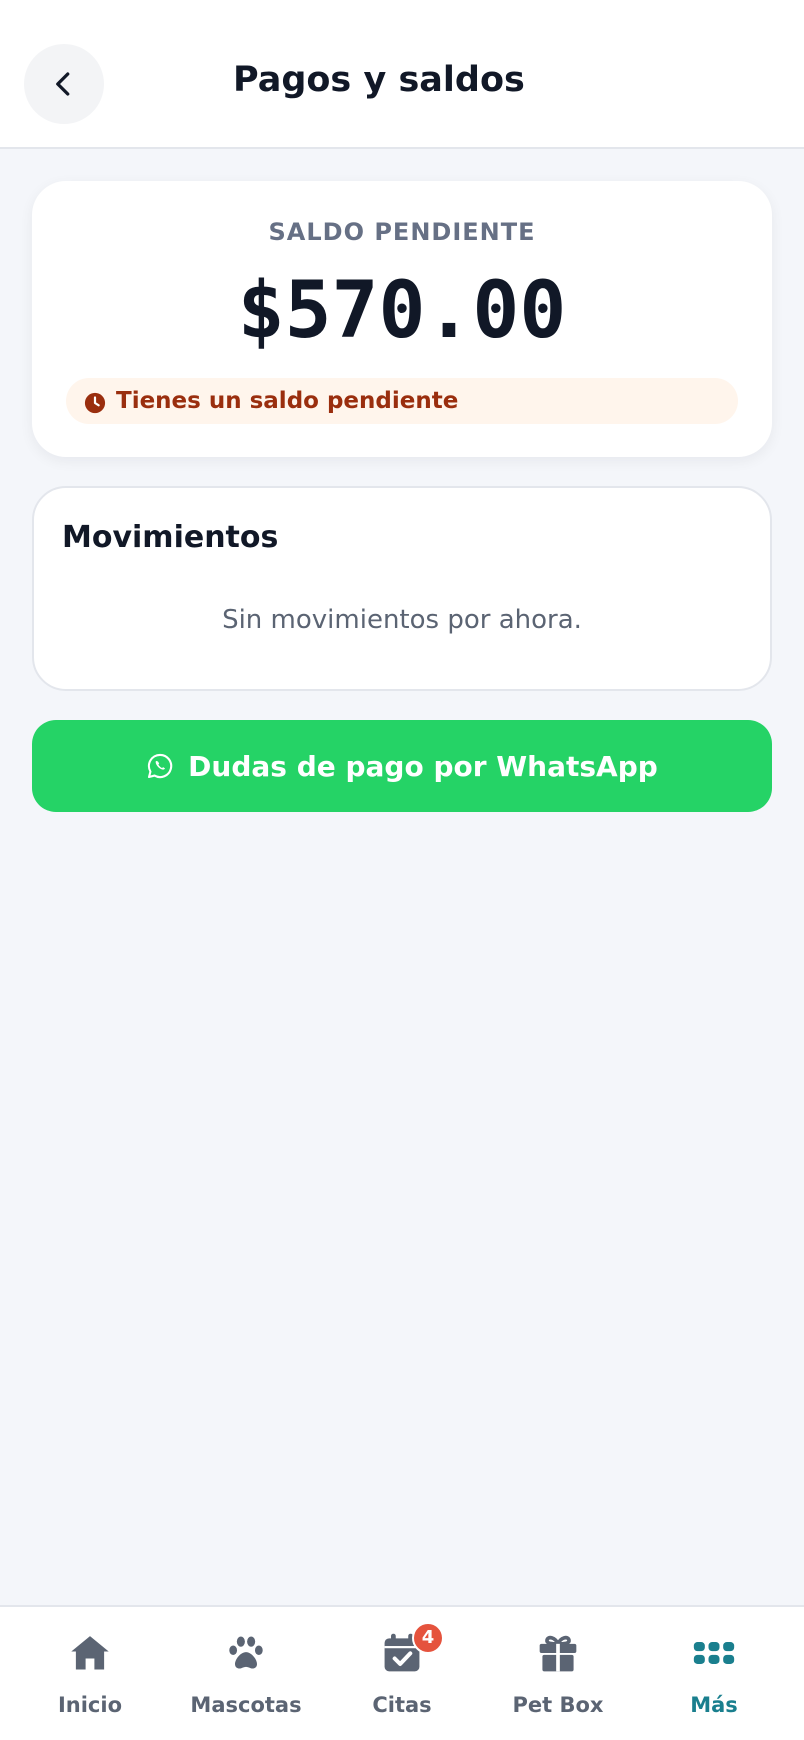 This screenshot has width=804, height=1740. Describe the element at coordinates (558, 1705) in the screenshot. I see `nav-label: Pet Box` at that location.